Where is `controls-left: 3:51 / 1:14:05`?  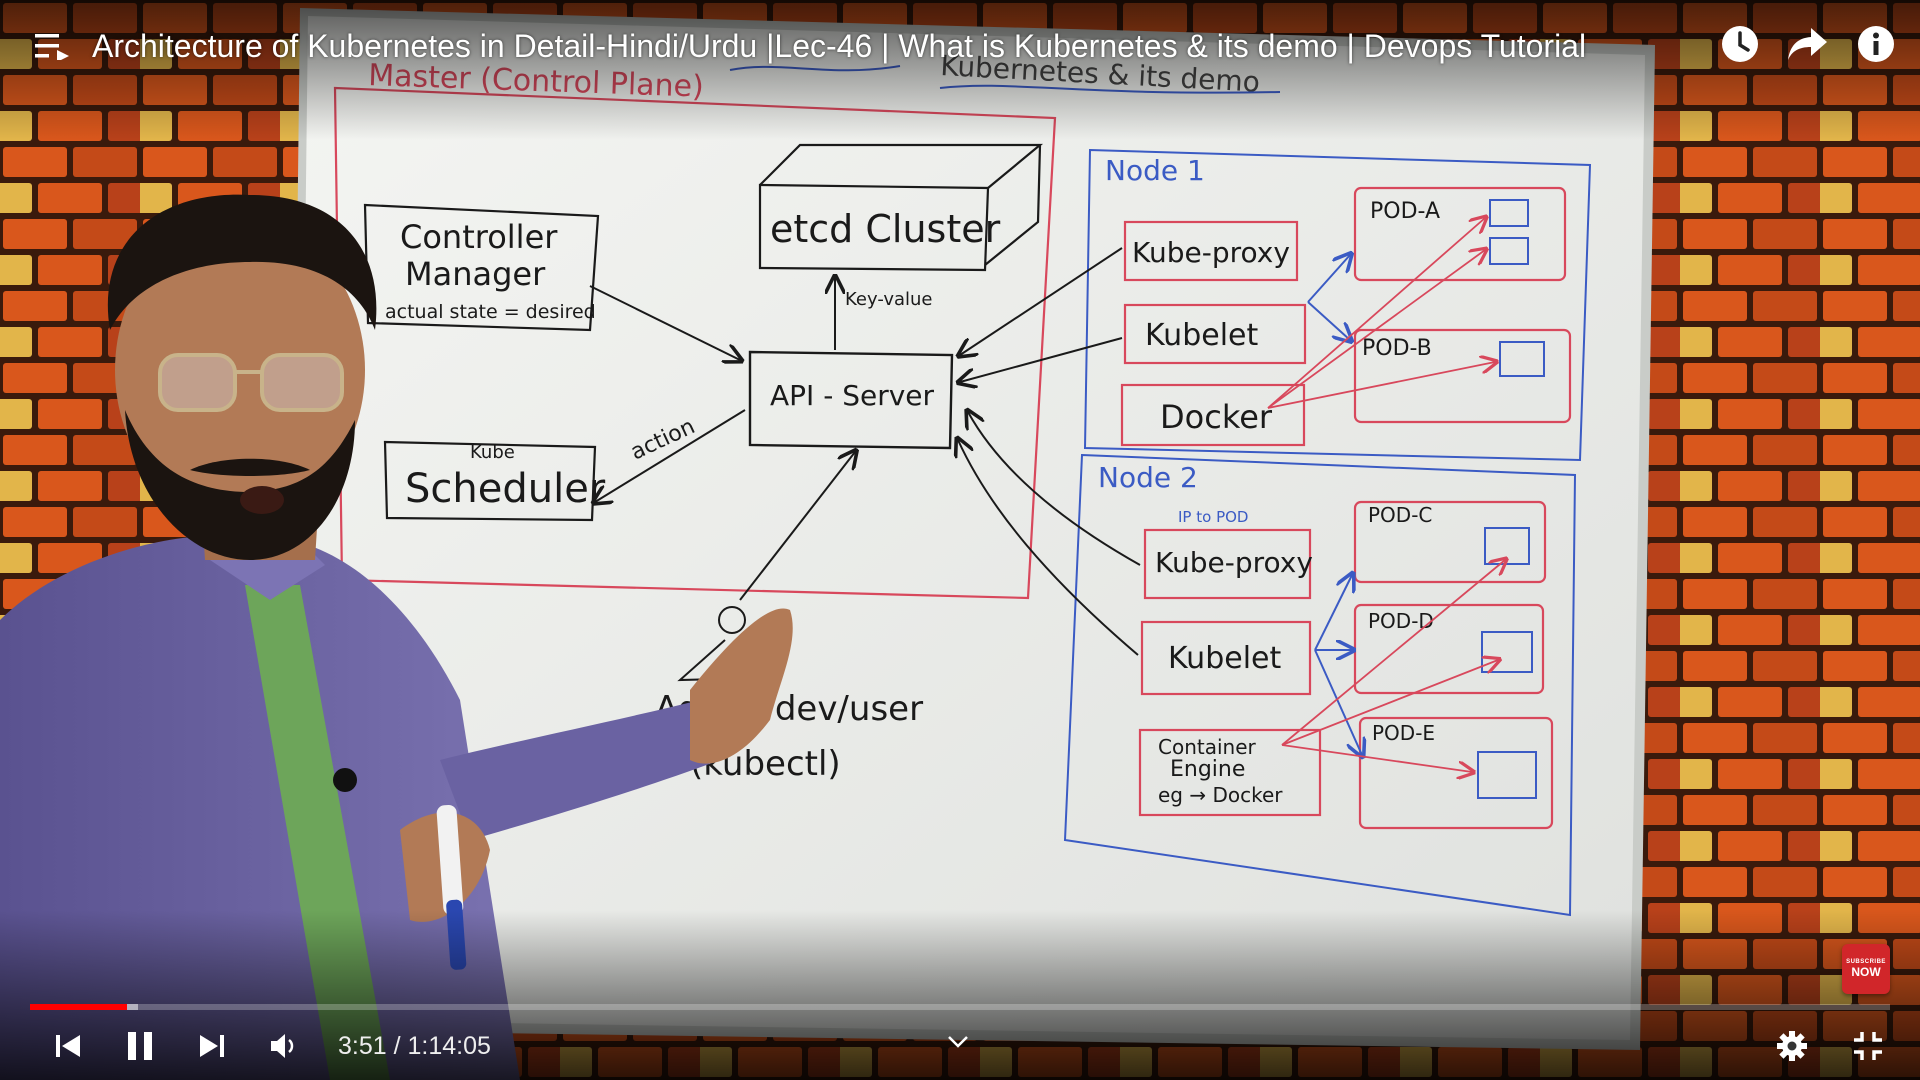 controls-left: 3:51 / 1:14:05 is located at coordinates (267, 1046).